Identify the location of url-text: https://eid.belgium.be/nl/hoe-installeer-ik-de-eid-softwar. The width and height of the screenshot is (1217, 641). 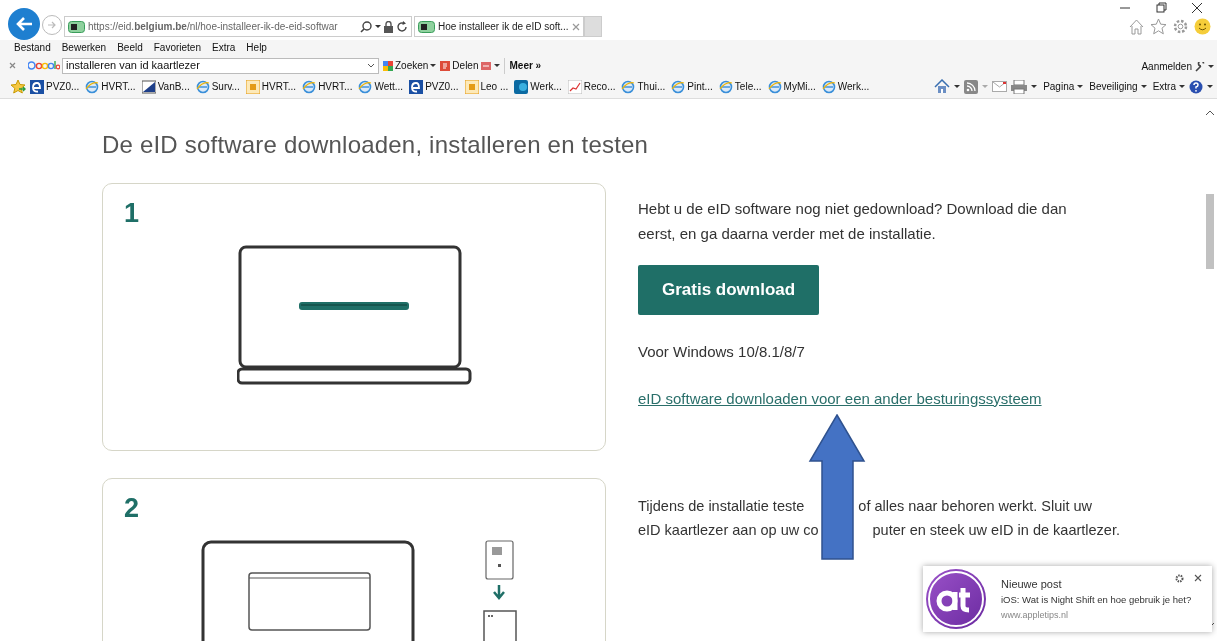
(213, 27).